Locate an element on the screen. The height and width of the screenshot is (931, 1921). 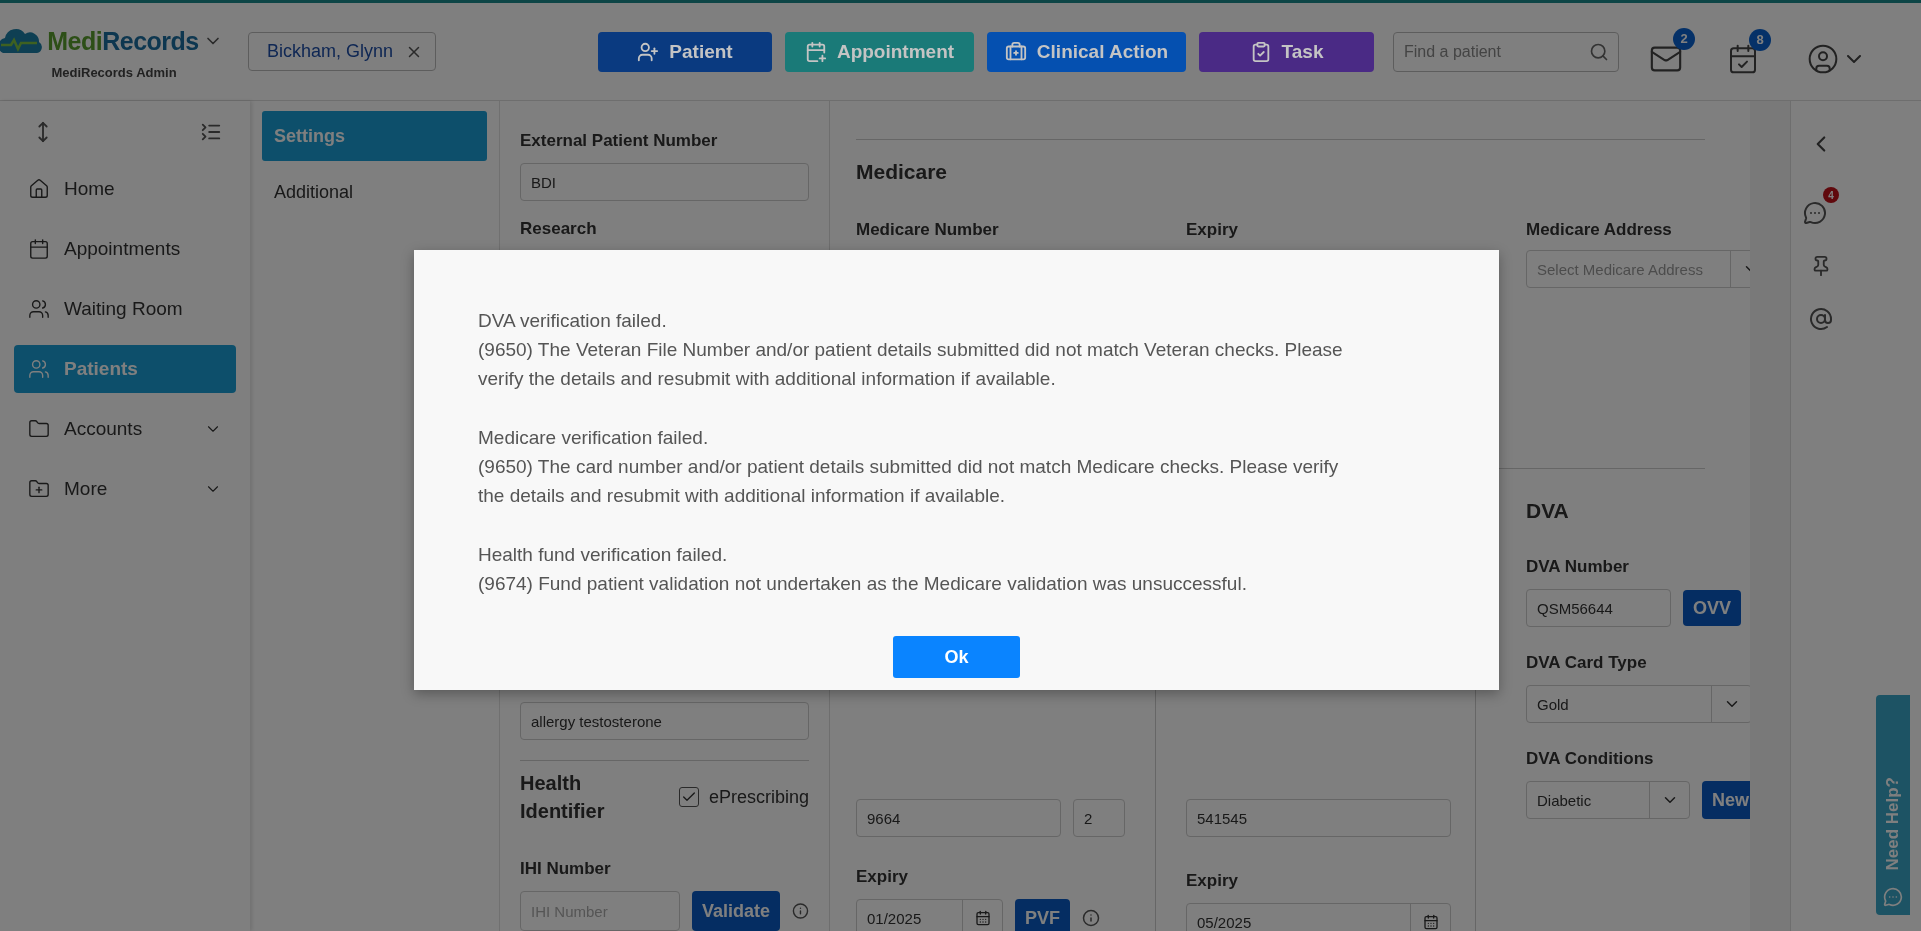
input-field: 9664 is located at coordinates (958, 818).